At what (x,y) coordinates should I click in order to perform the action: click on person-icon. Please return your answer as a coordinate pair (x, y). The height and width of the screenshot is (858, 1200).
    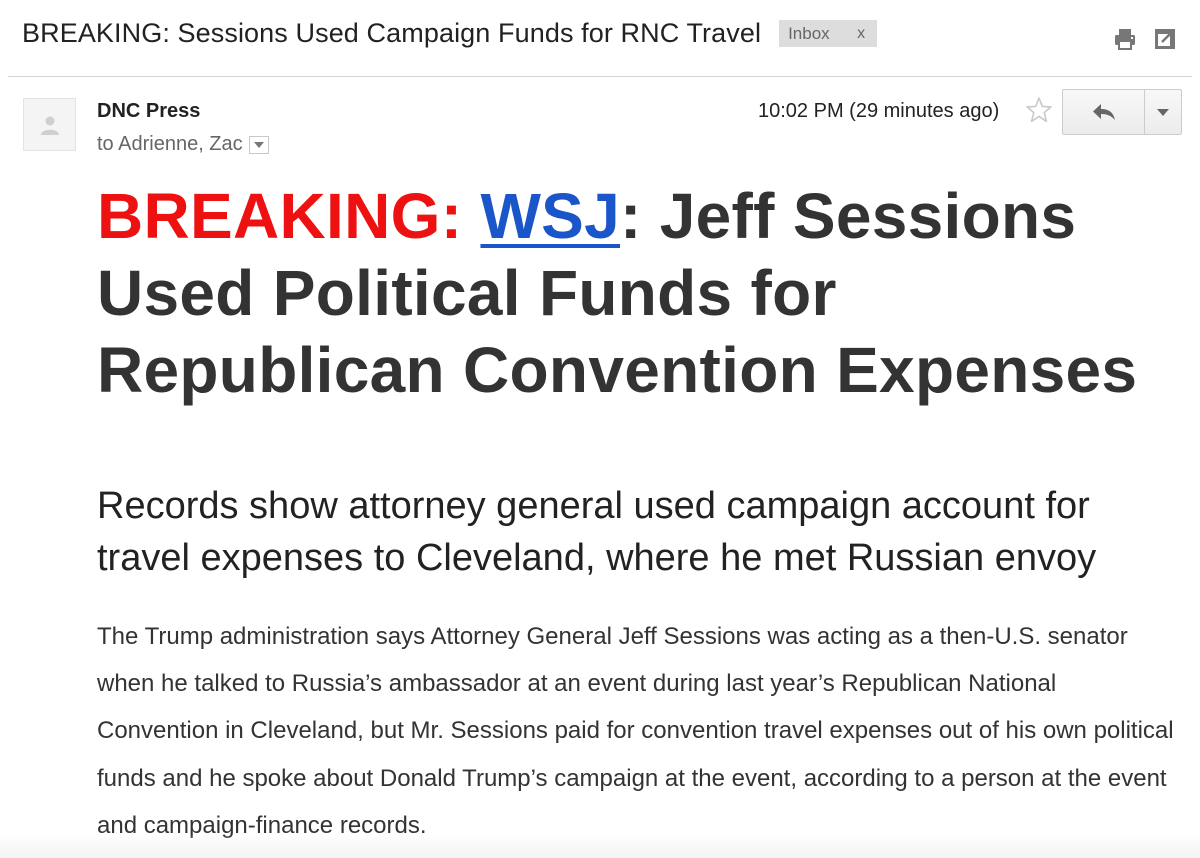
    Looking at the image, I should click on (49, 125).